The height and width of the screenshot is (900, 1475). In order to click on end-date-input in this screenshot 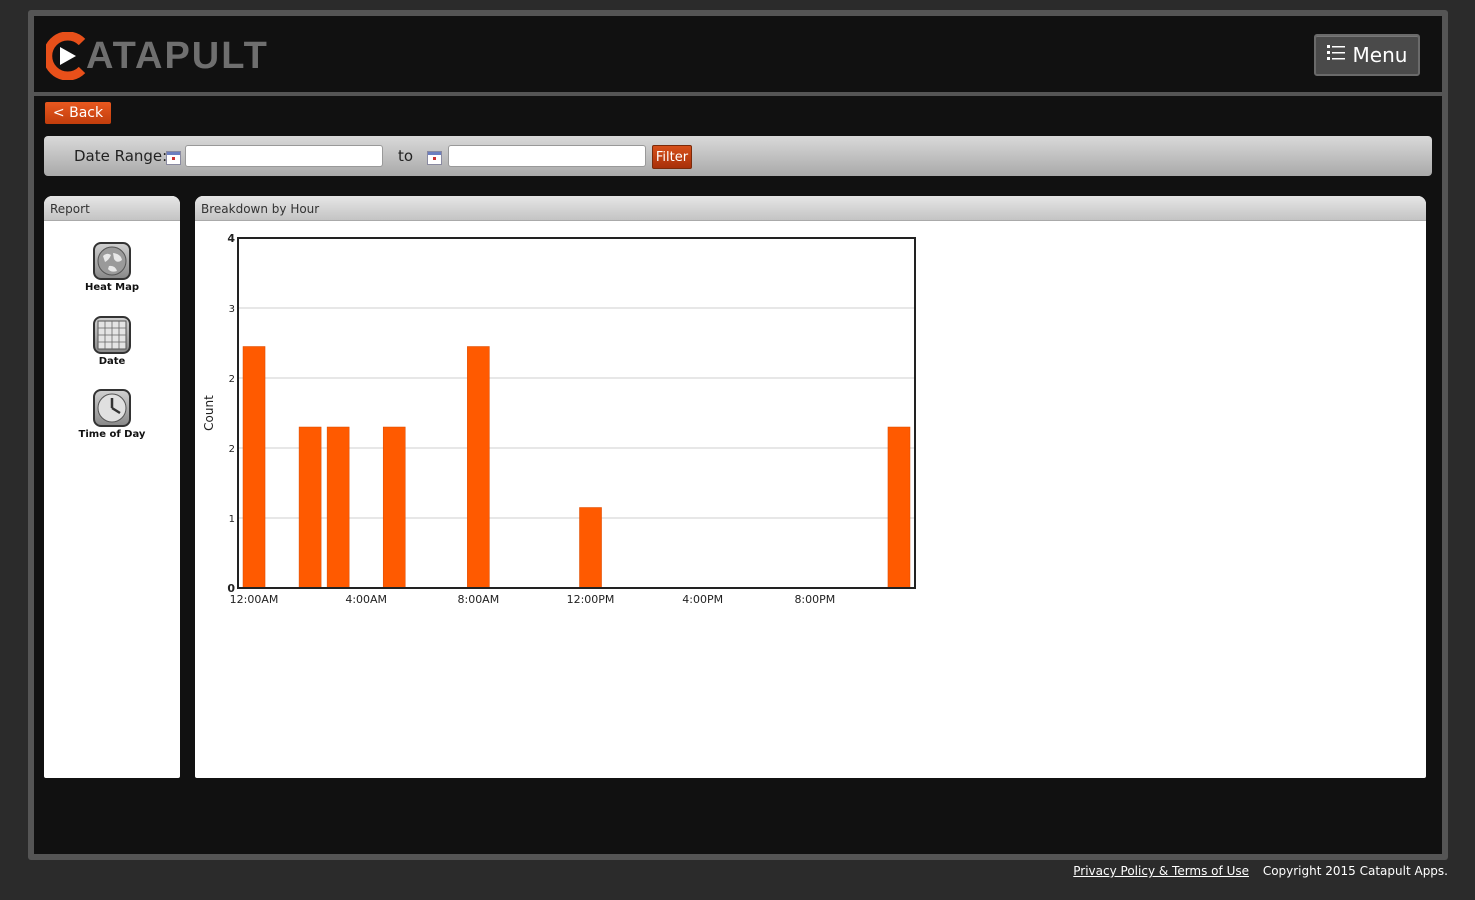, I will do `click(547, 156)`.